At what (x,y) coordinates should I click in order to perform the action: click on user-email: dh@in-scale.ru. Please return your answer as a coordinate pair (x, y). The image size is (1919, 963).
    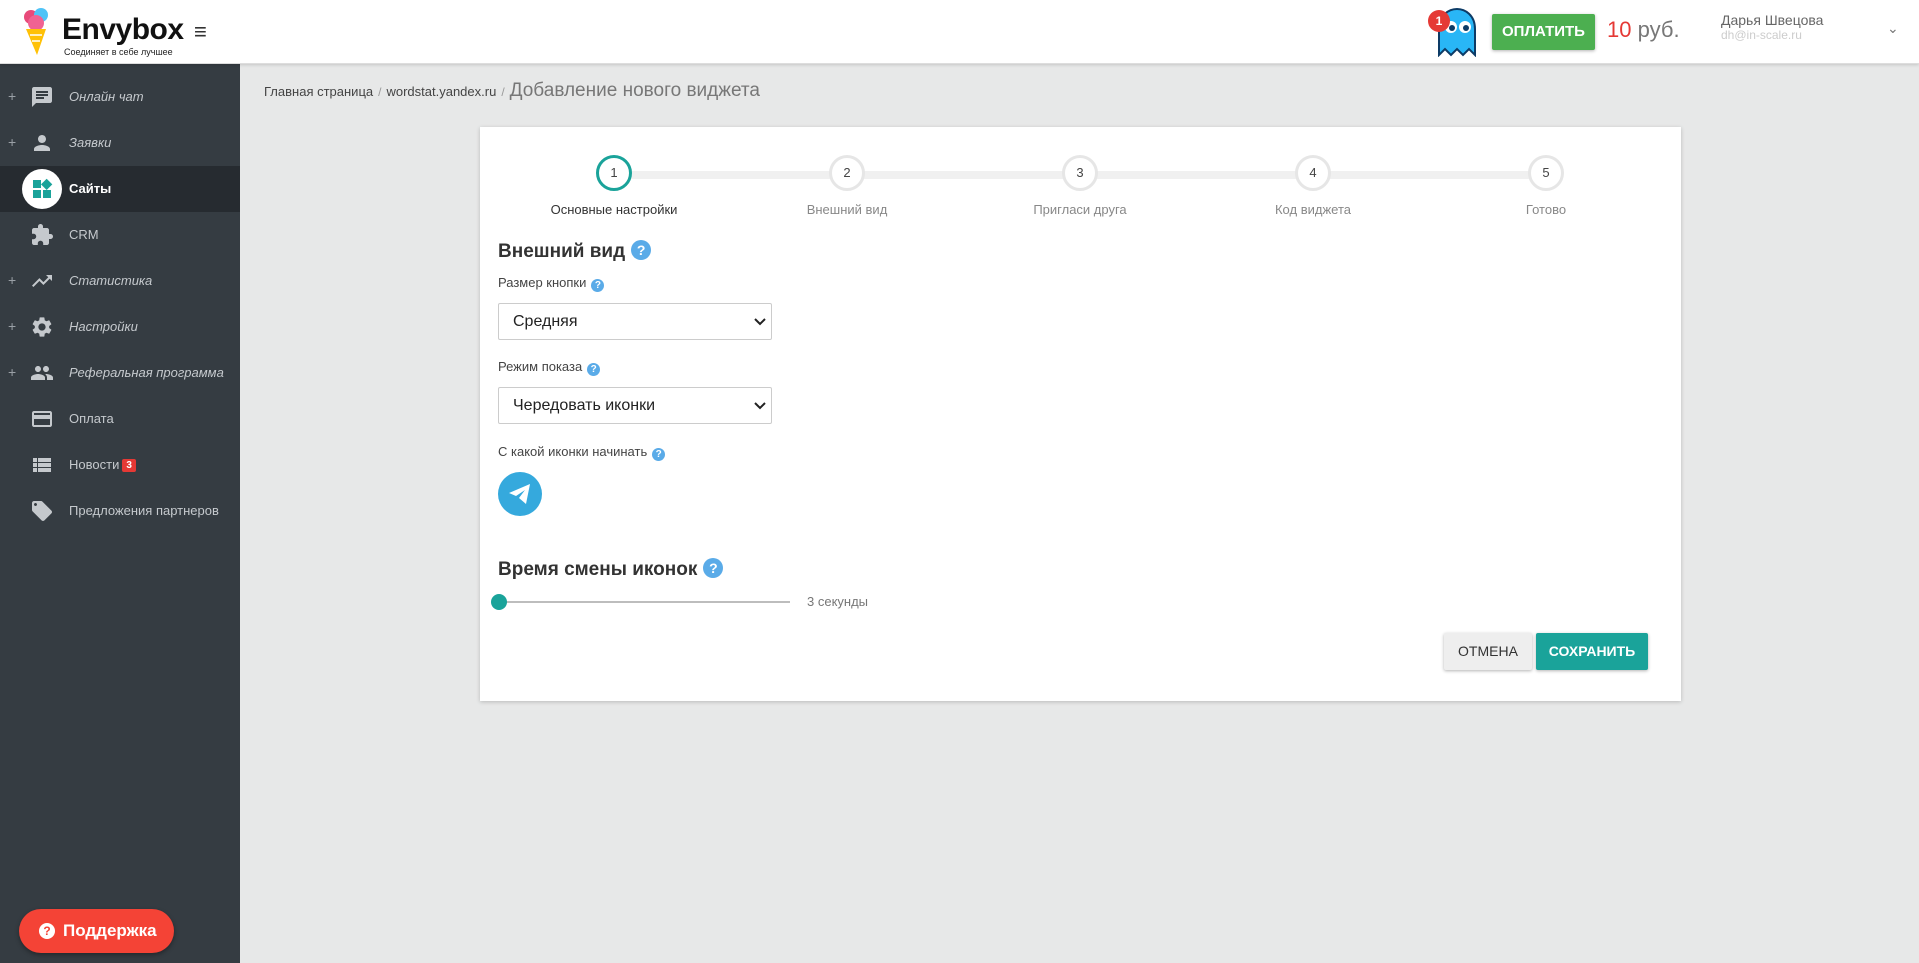
    Looking at the image, I should click on (1761, 35).